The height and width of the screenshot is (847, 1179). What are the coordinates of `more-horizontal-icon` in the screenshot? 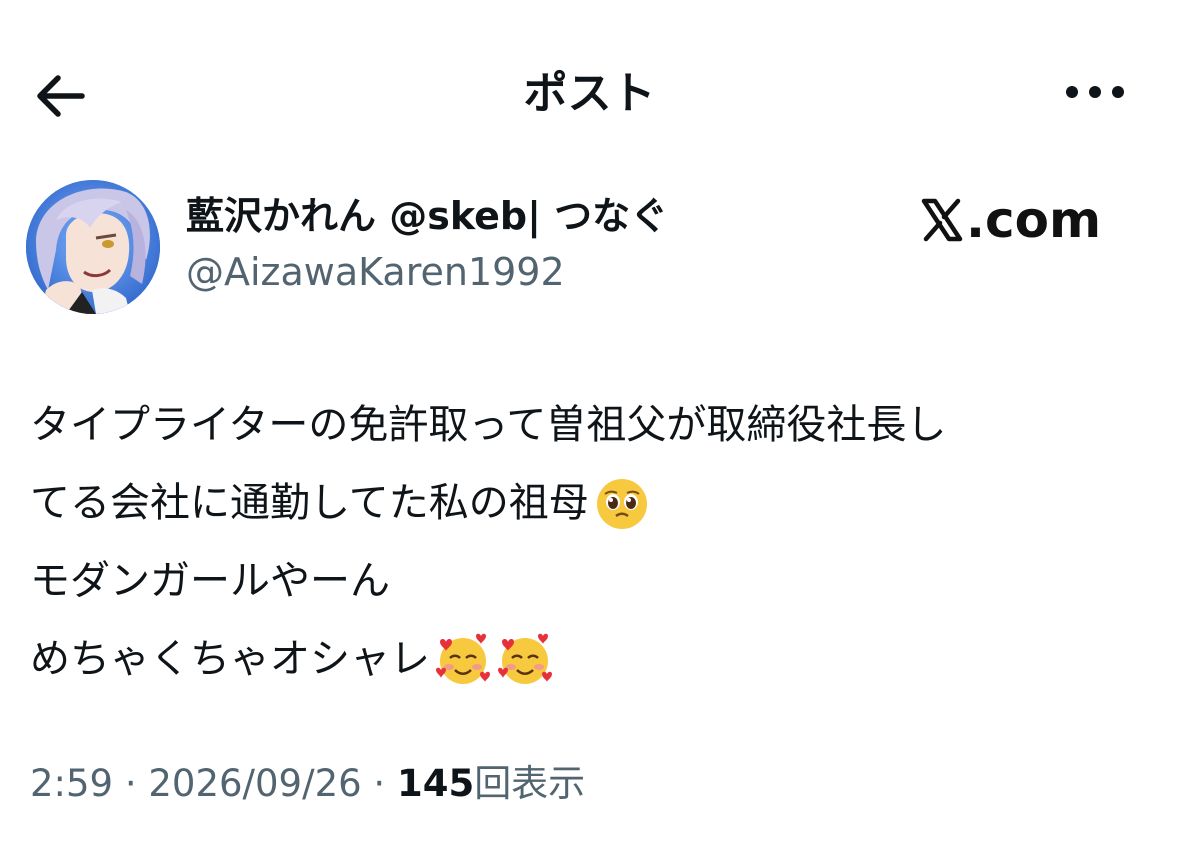 It's located at (1095, 92).